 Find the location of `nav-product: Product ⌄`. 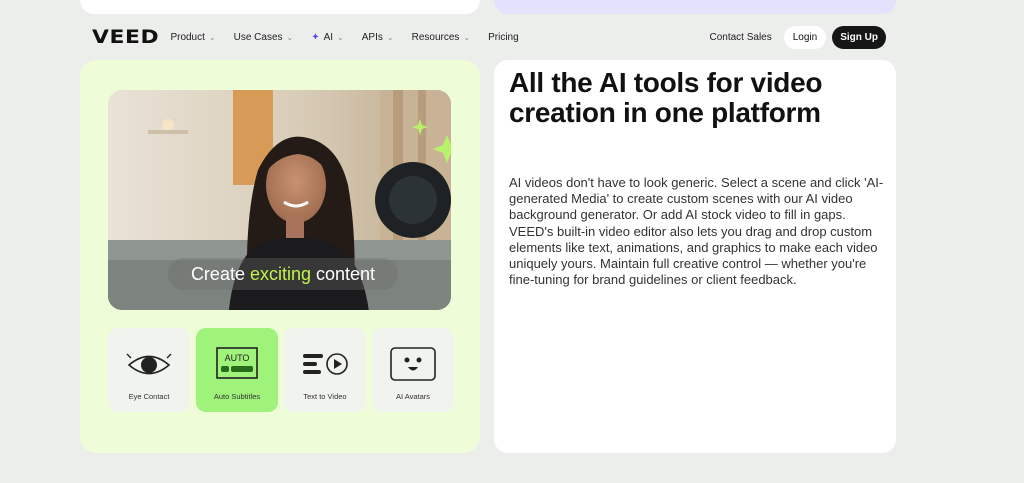

nav-product: Product ⌄ is located at coordinates (192, 37).